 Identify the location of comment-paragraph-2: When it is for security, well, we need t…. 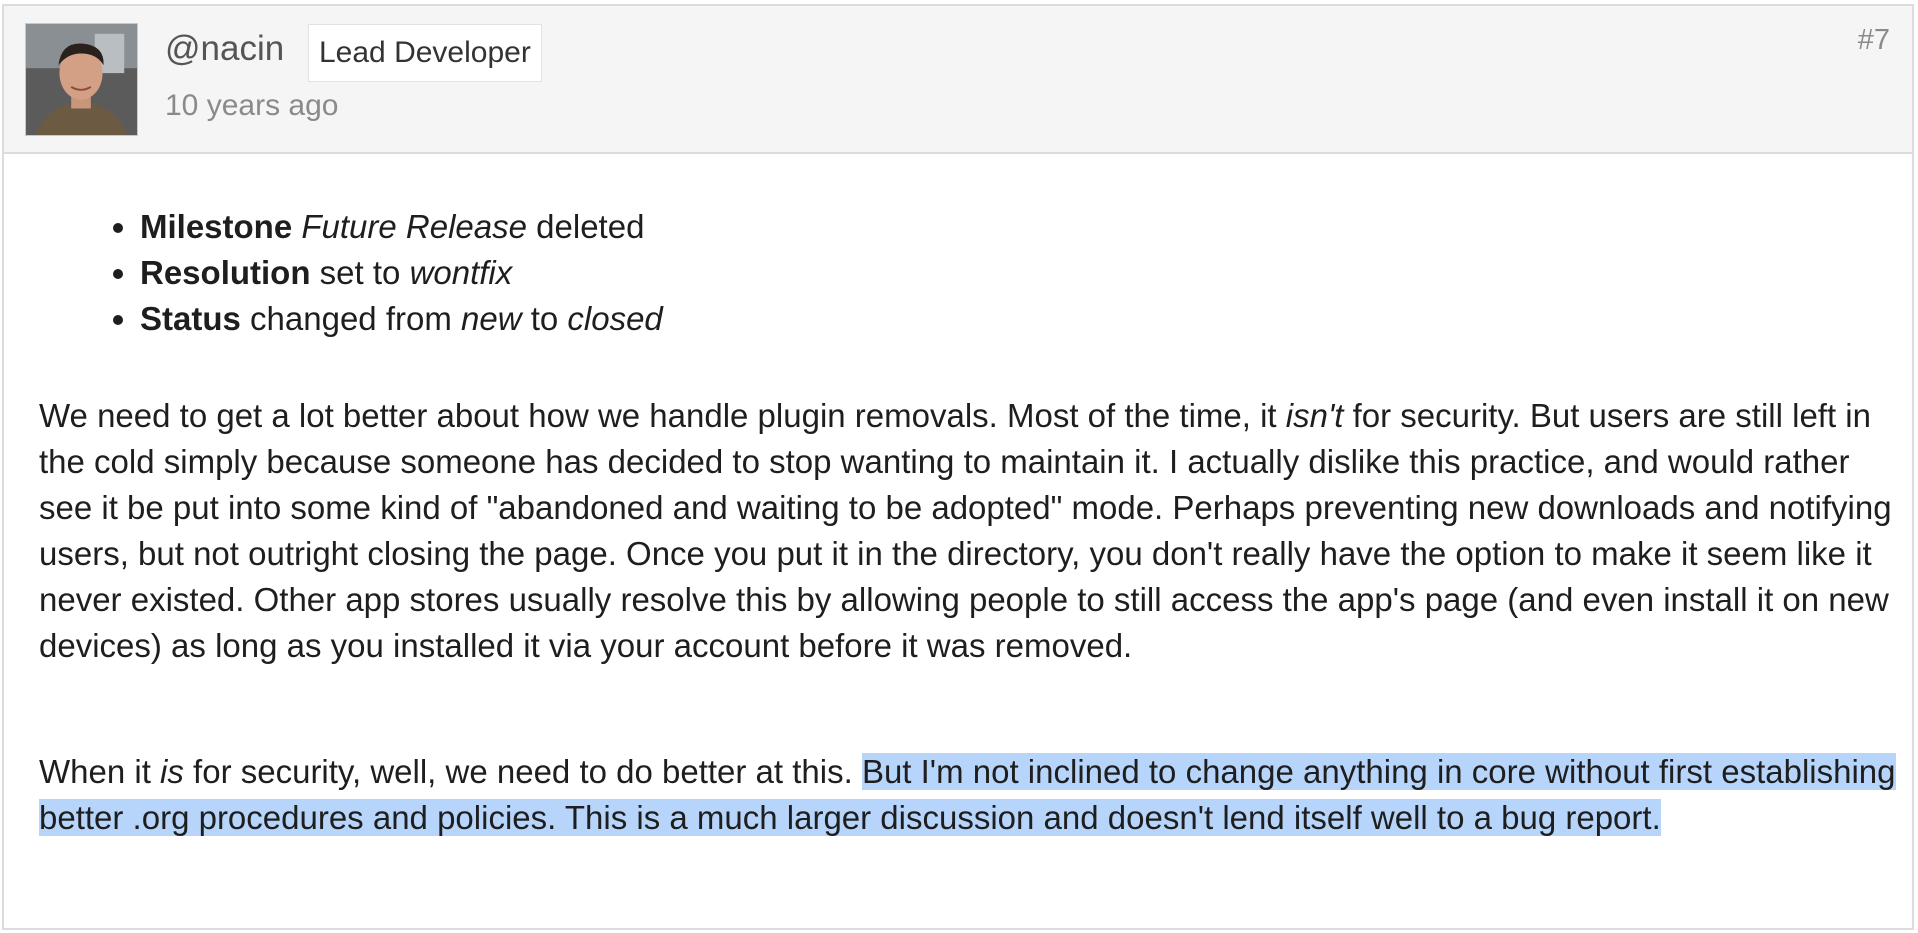
(969, 795).